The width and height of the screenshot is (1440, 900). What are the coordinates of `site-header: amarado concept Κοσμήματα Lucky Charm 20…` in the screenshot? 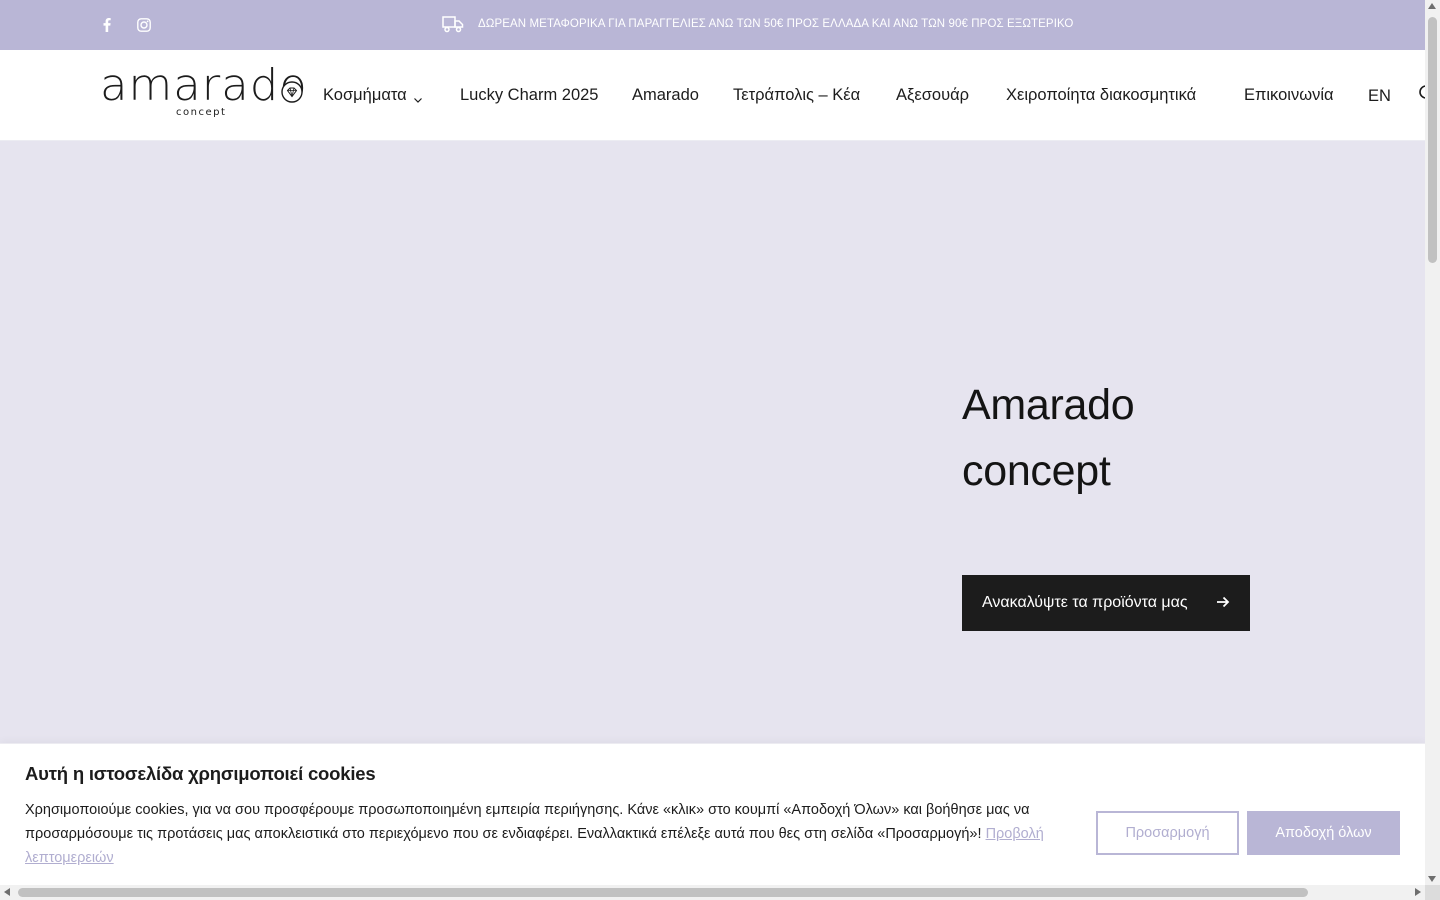 It's located at (716, 95).